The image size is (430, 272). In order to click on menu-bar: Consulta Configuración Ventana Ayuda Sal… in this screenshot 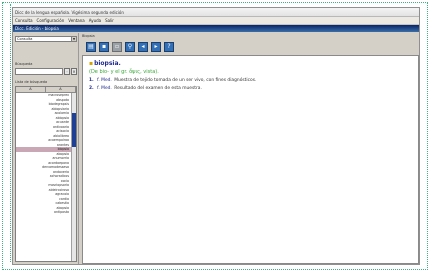, I will do `click(216, 21)`.